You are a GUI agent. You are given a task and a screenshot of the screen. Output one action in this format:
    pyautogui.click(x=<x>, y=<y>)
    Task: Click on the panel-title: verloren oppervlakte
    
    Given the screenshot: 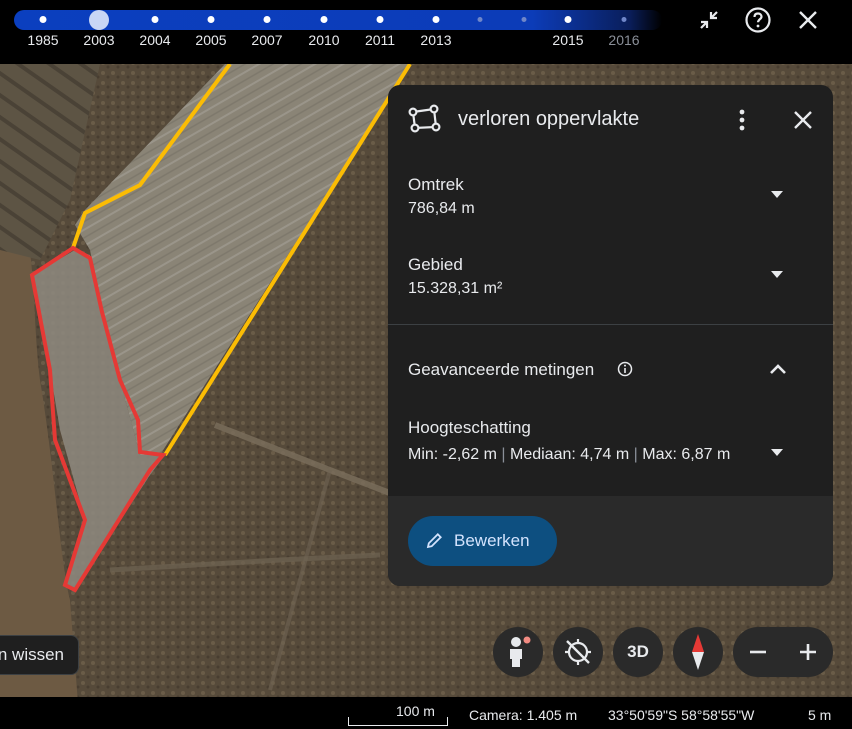 What is the action you would take?
    pyautogui.click(x=549, y=119)
    